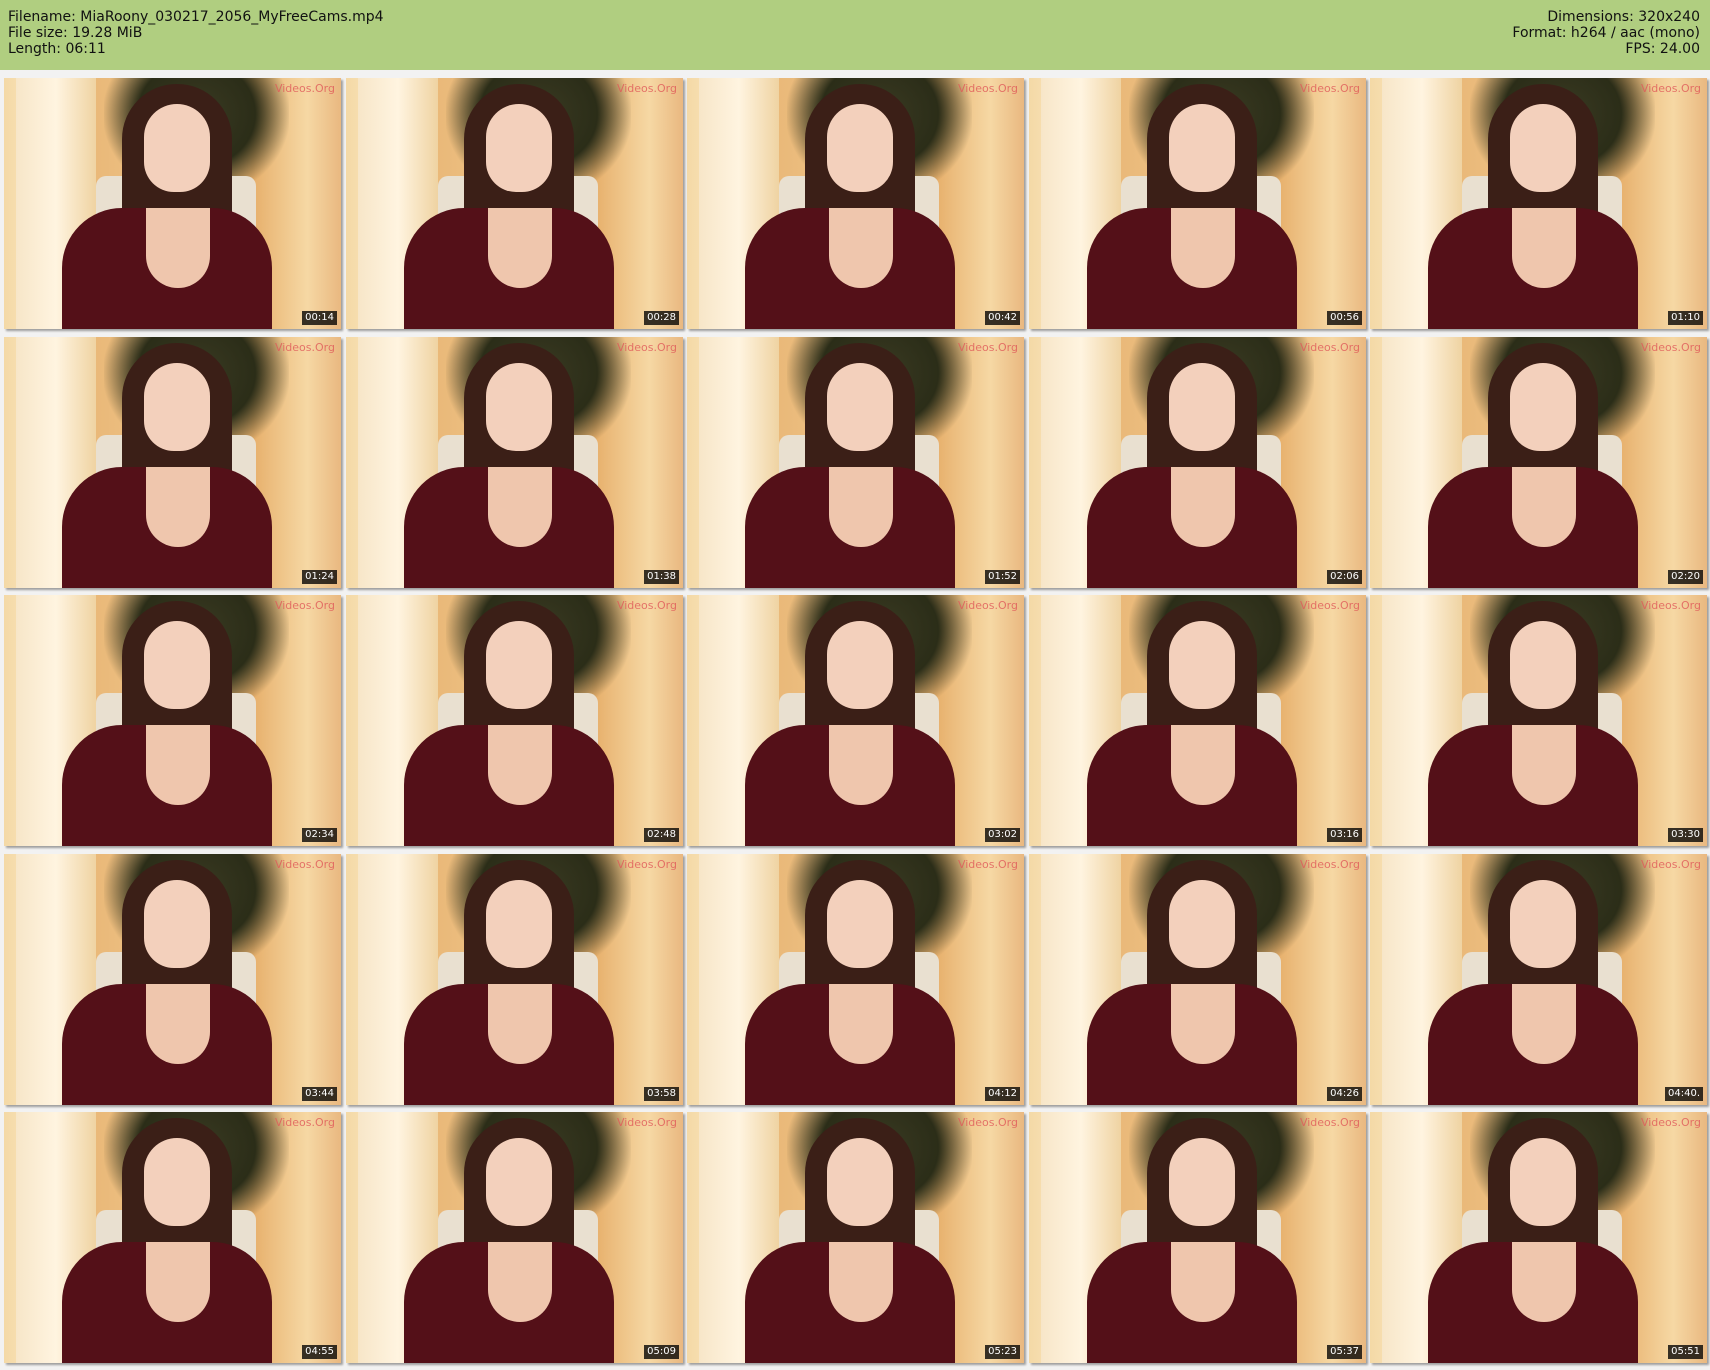 The height and width of the screenshot is (1370, 1710). I want to click on dimensions-label: Dimensions: 320x240, so click(1623, 17).